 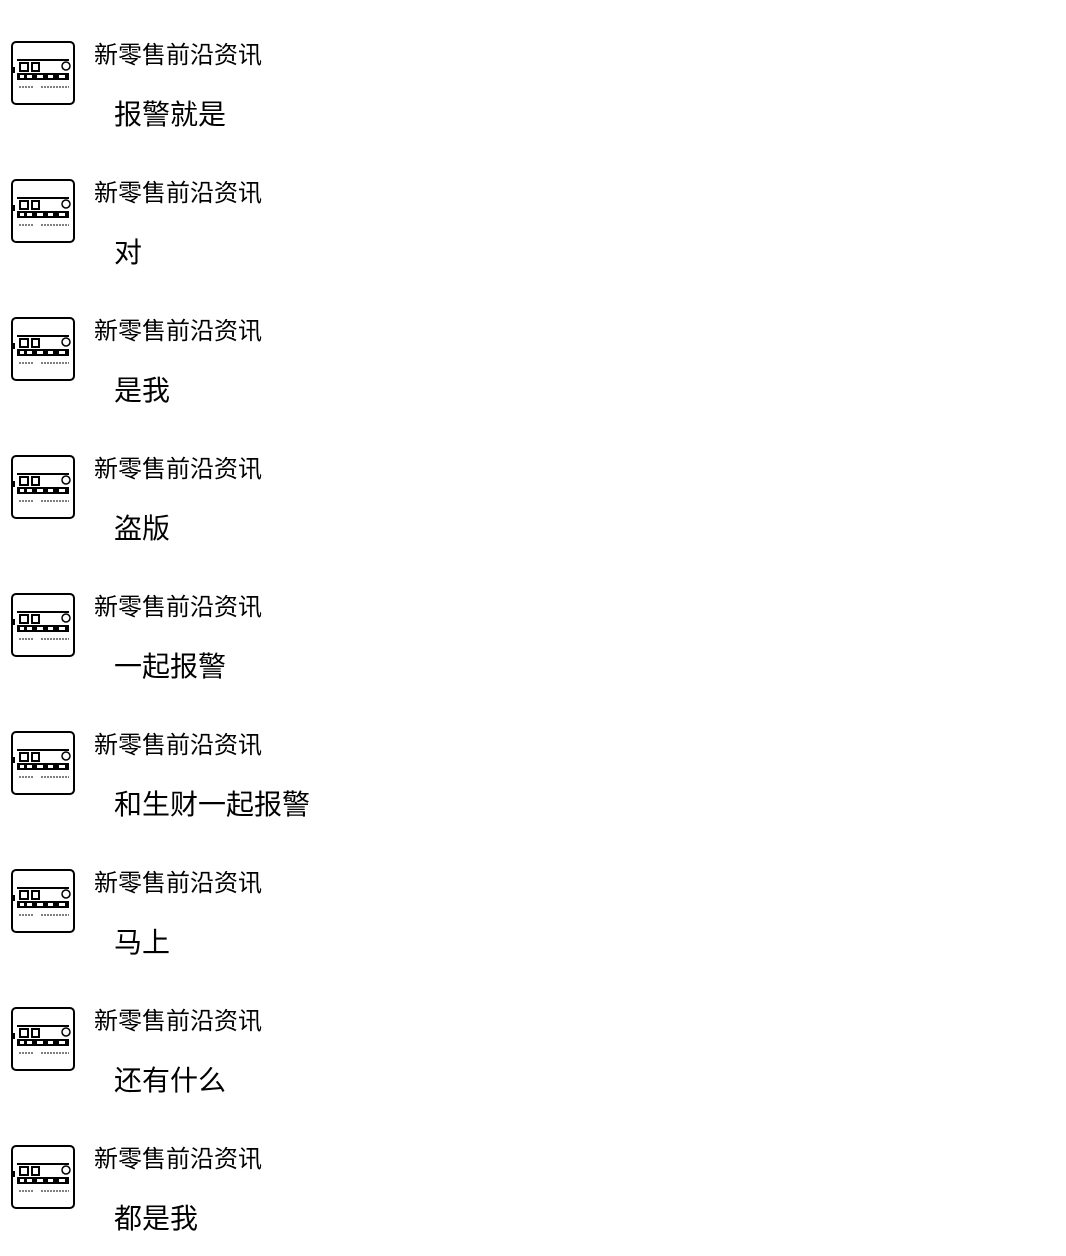 What do you see at coordinates (533, 759) in the screenshot?
I see `chat-message: 新零售前沿资讯 和生财一起报警` at bounding box center [533, 759].